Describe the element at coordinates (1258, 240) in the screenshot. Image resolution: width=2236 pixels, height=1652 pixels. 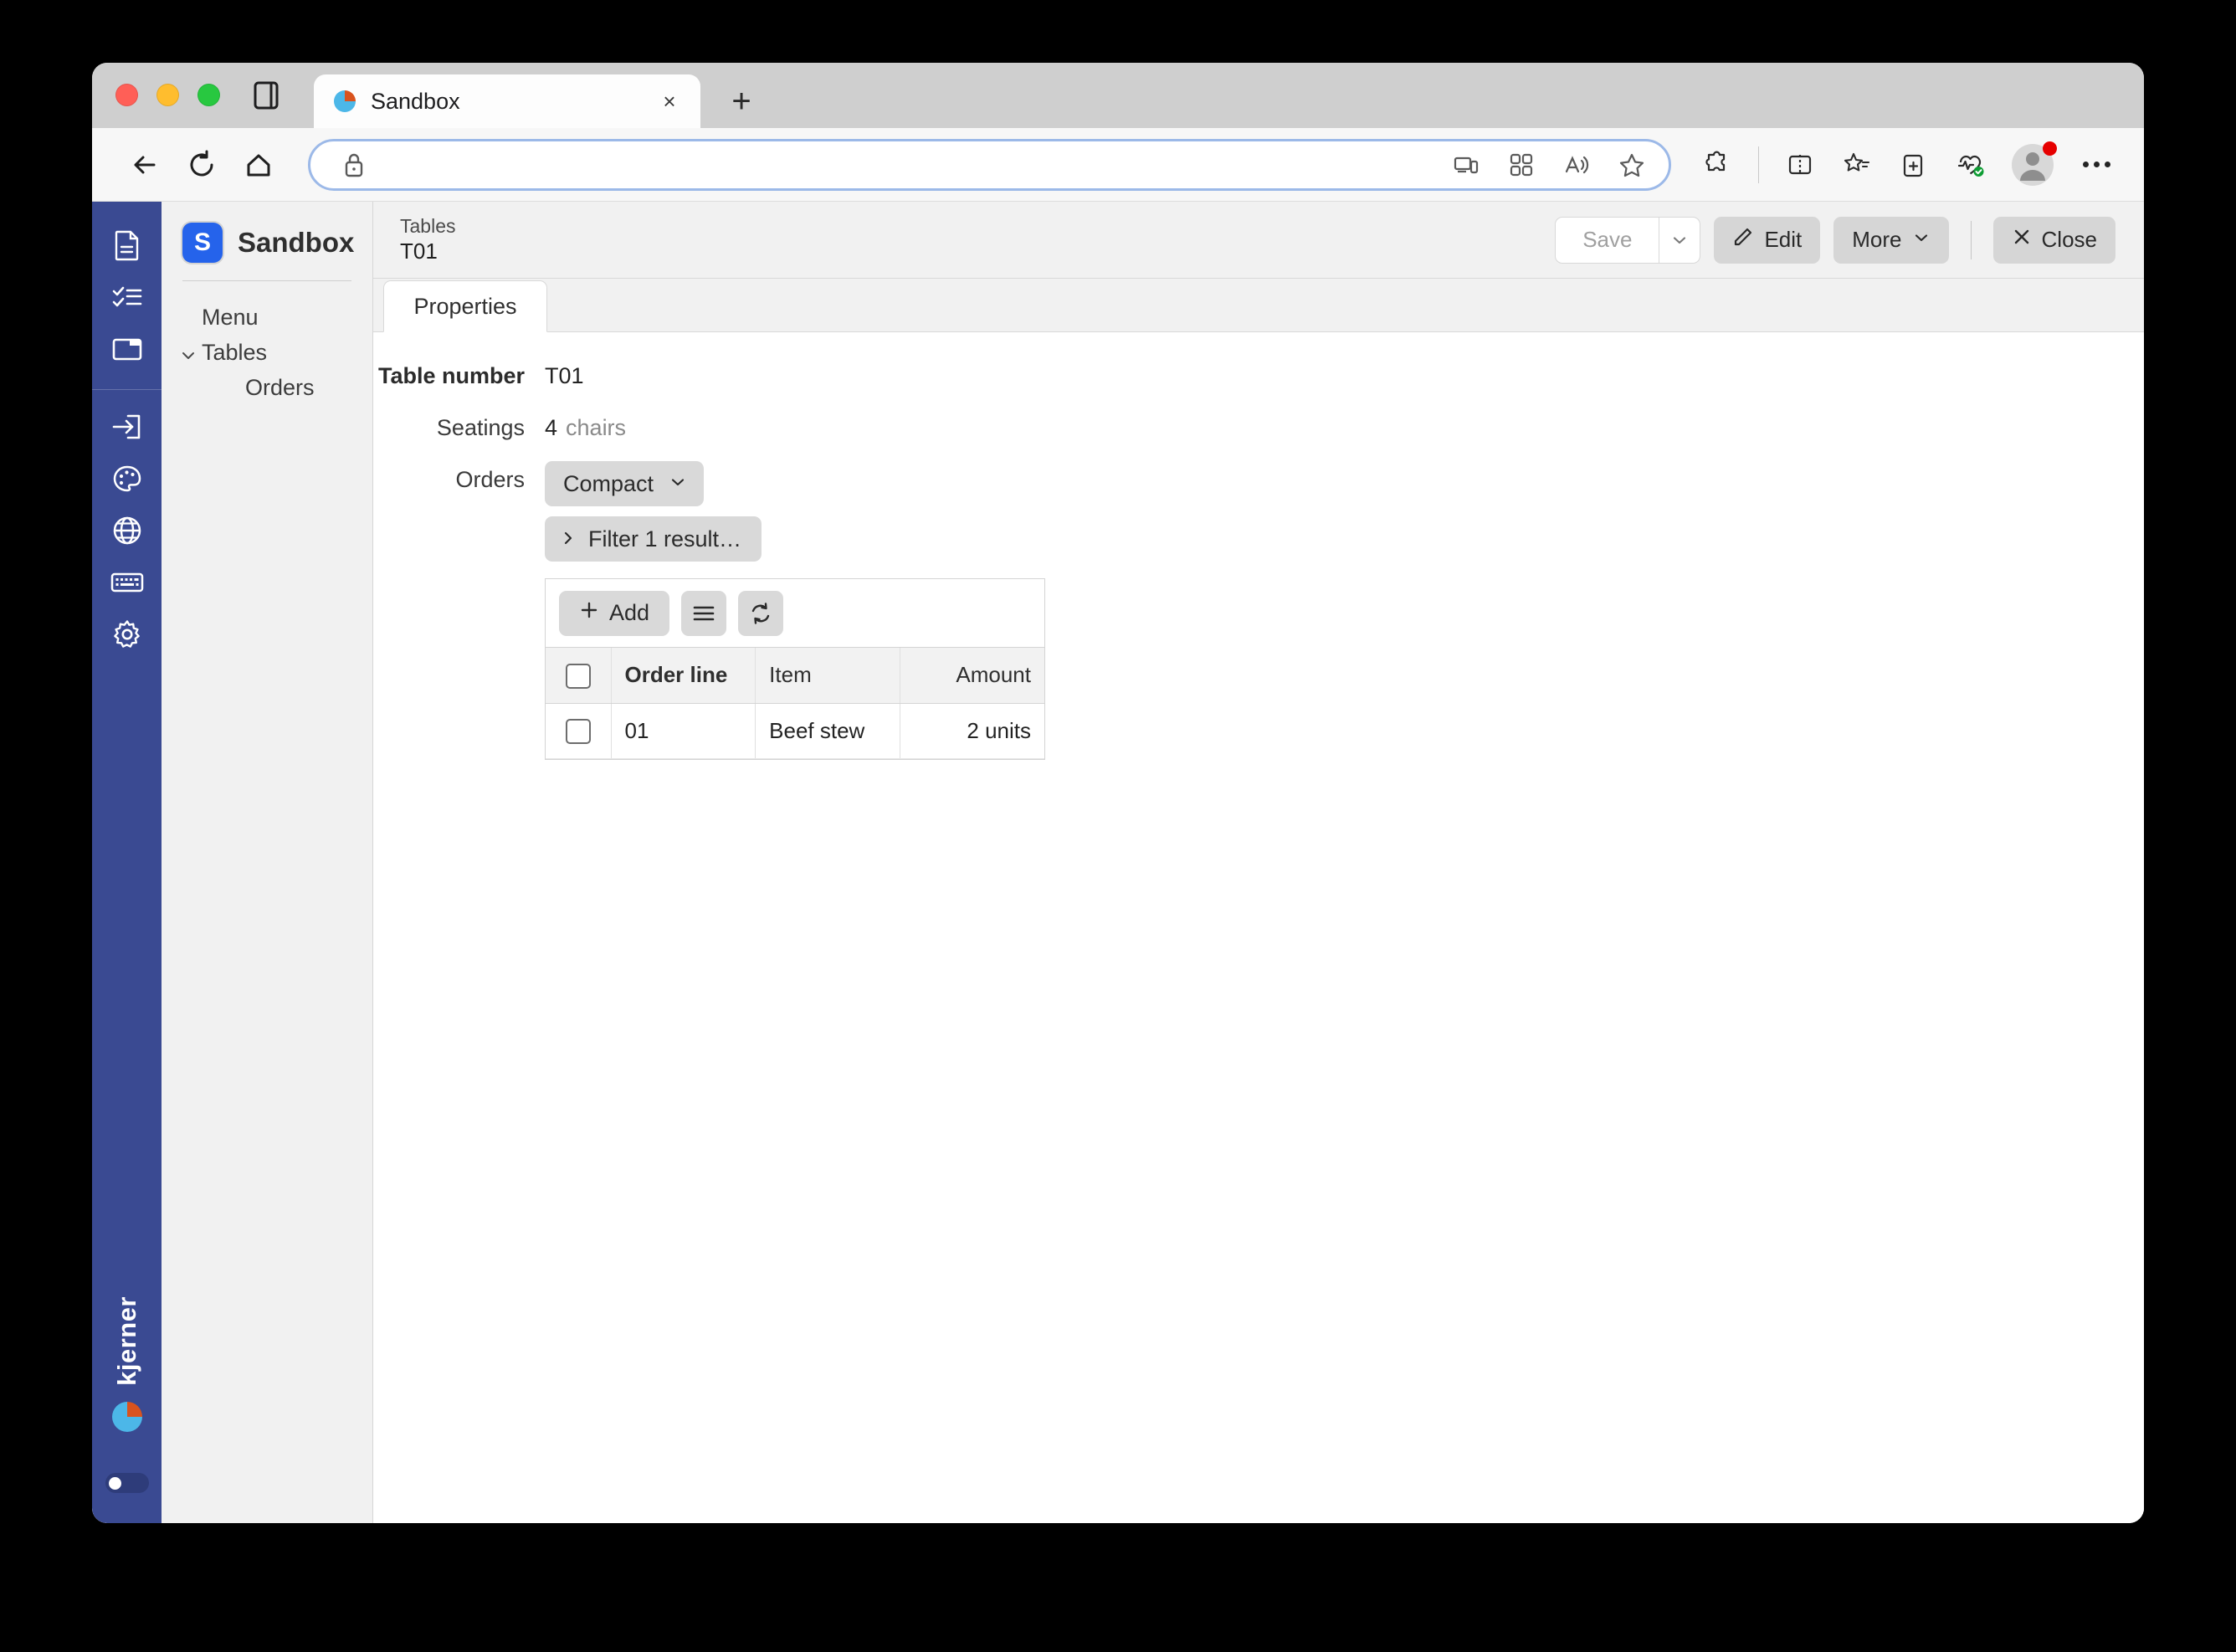
I see `record-header: Tables T01 Save Edit More Close` at that location.